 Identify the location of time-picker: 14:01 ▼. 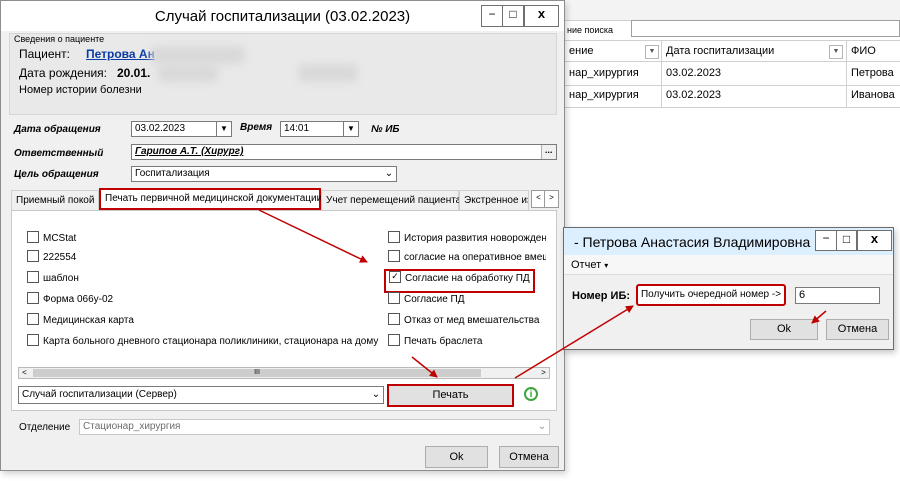
(319, 129).